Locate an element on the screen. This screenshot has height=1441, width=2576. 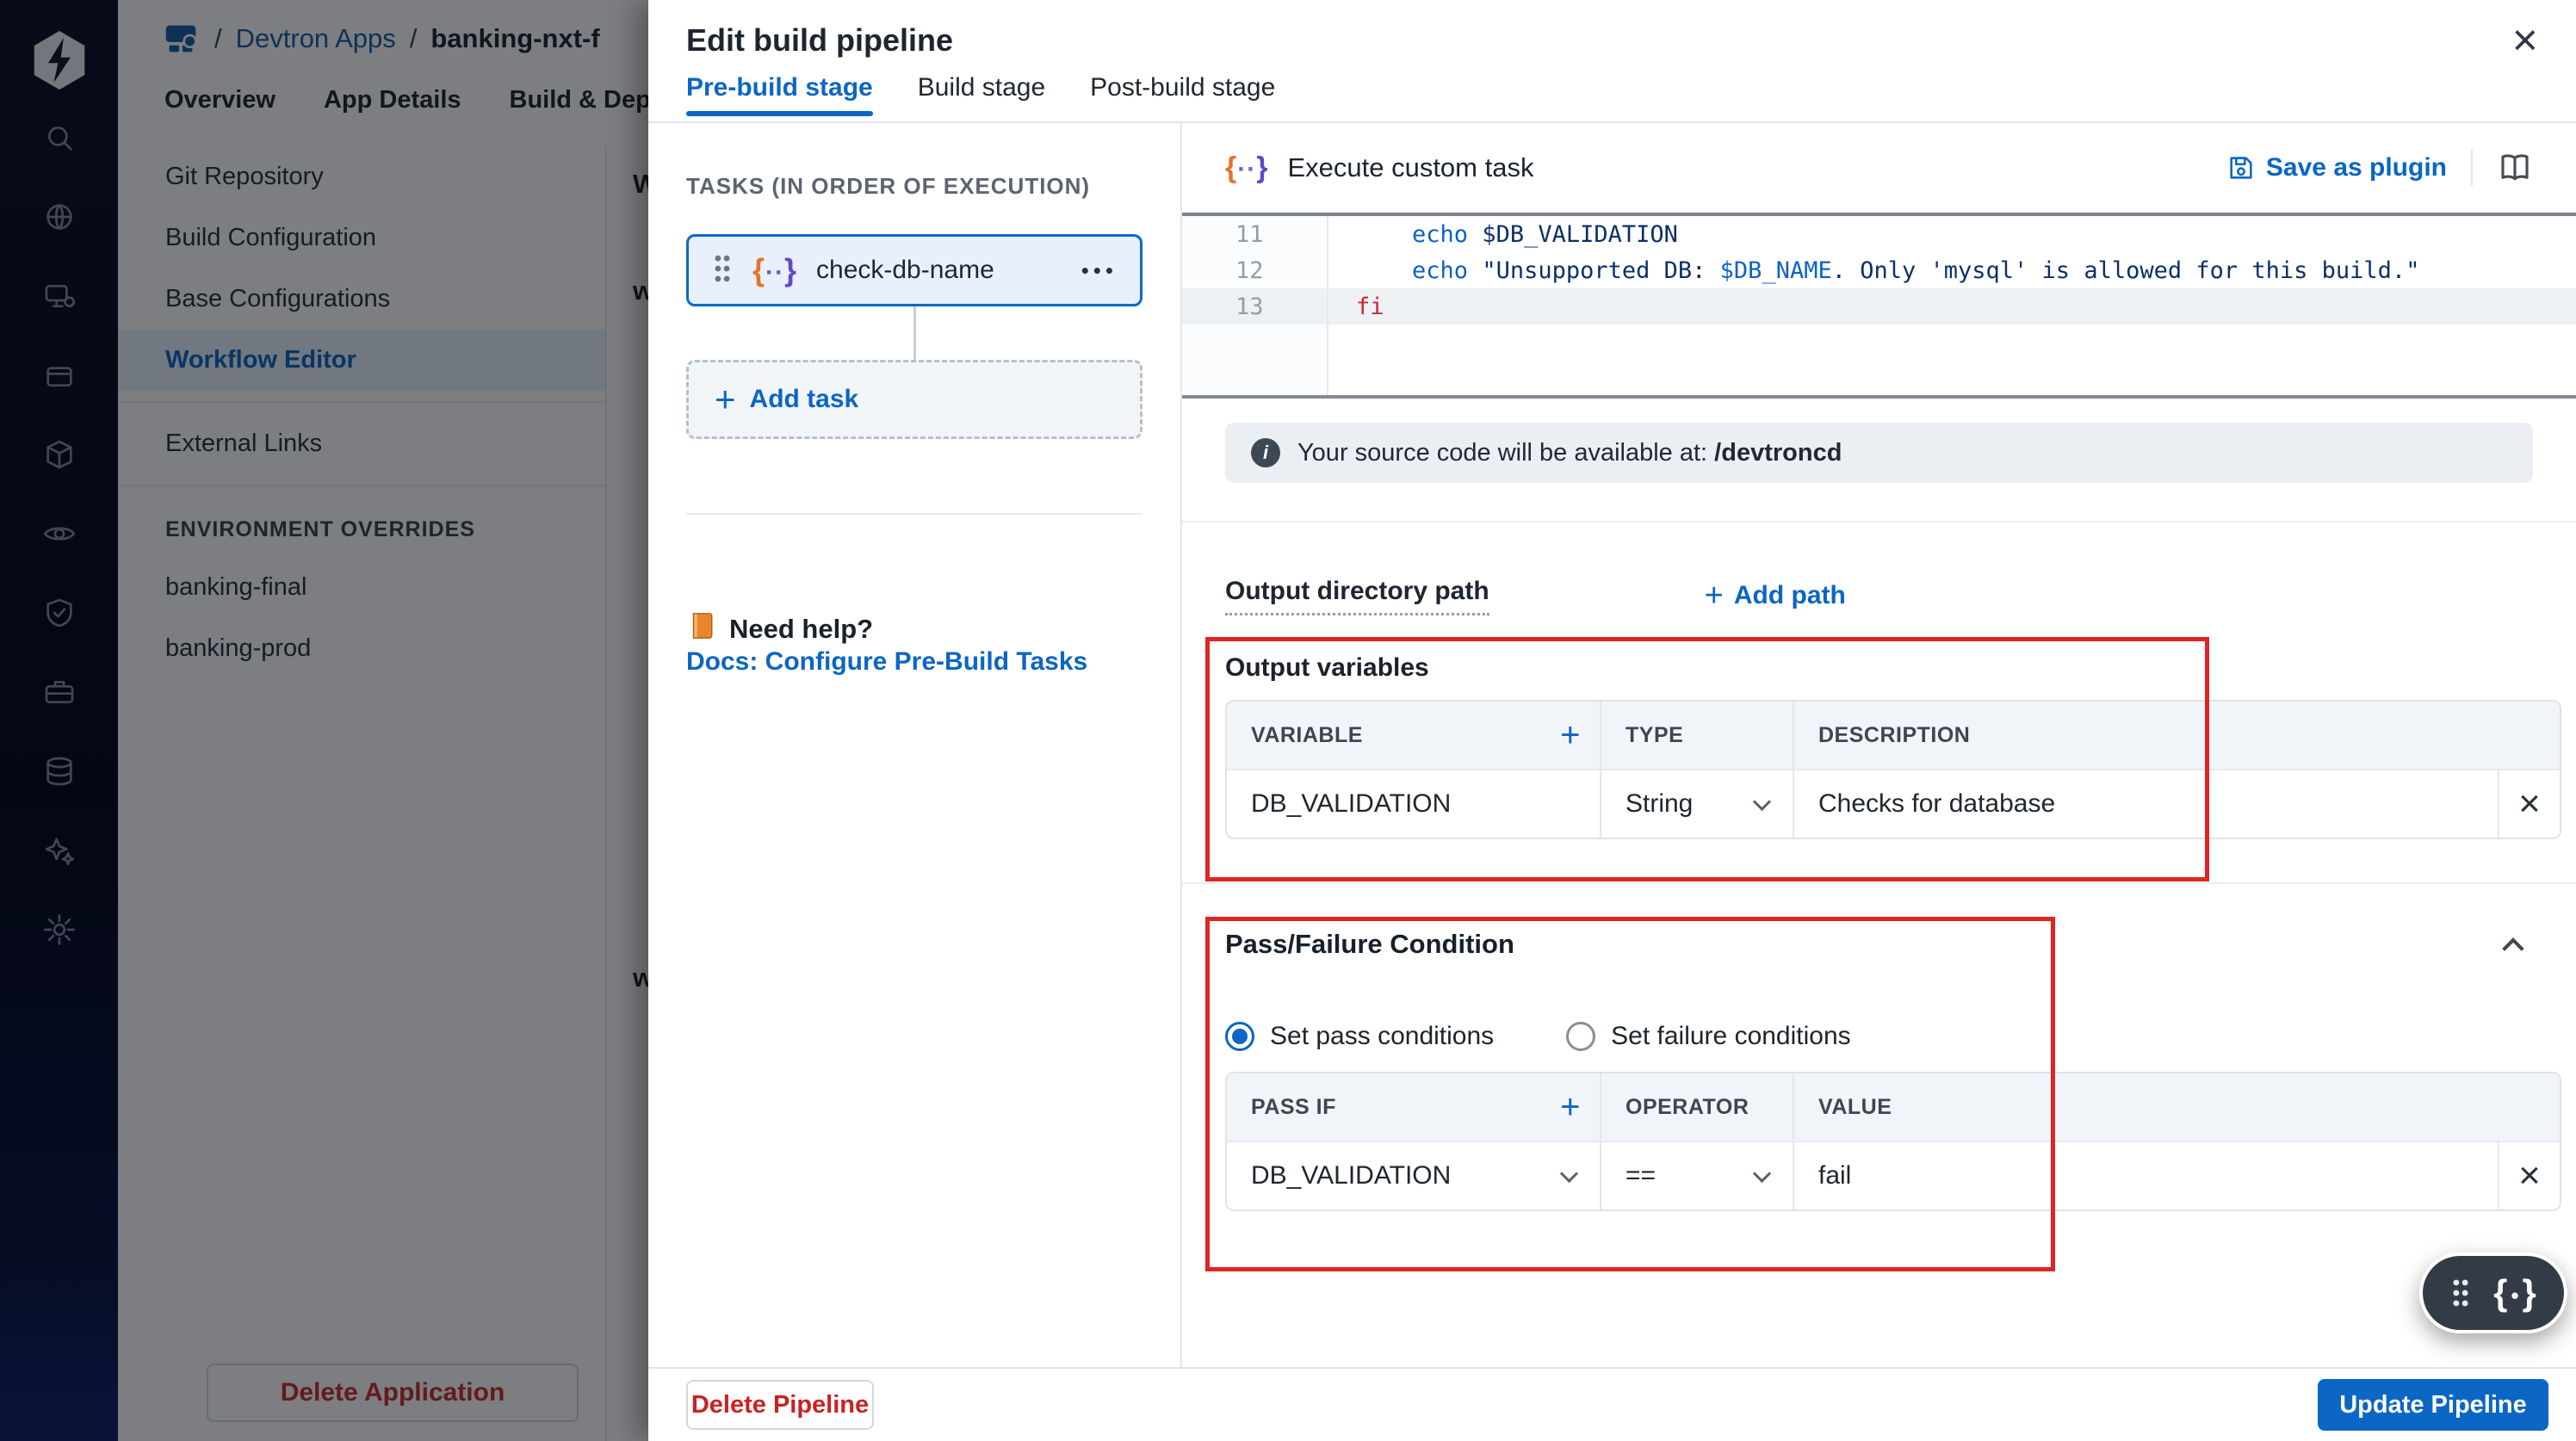
radio-selected-icon is located at coordinates (1239, 1036).